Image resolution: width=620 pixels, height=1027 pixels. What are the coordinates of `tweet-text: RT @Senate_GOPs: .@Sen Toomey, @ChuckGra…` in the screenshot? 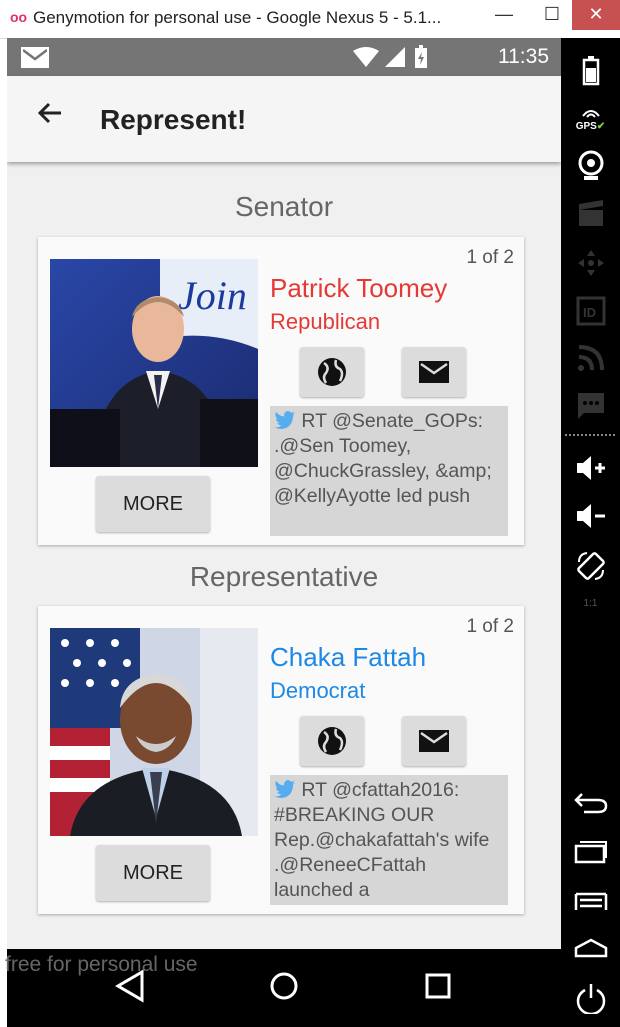 It's located at (383, 458).